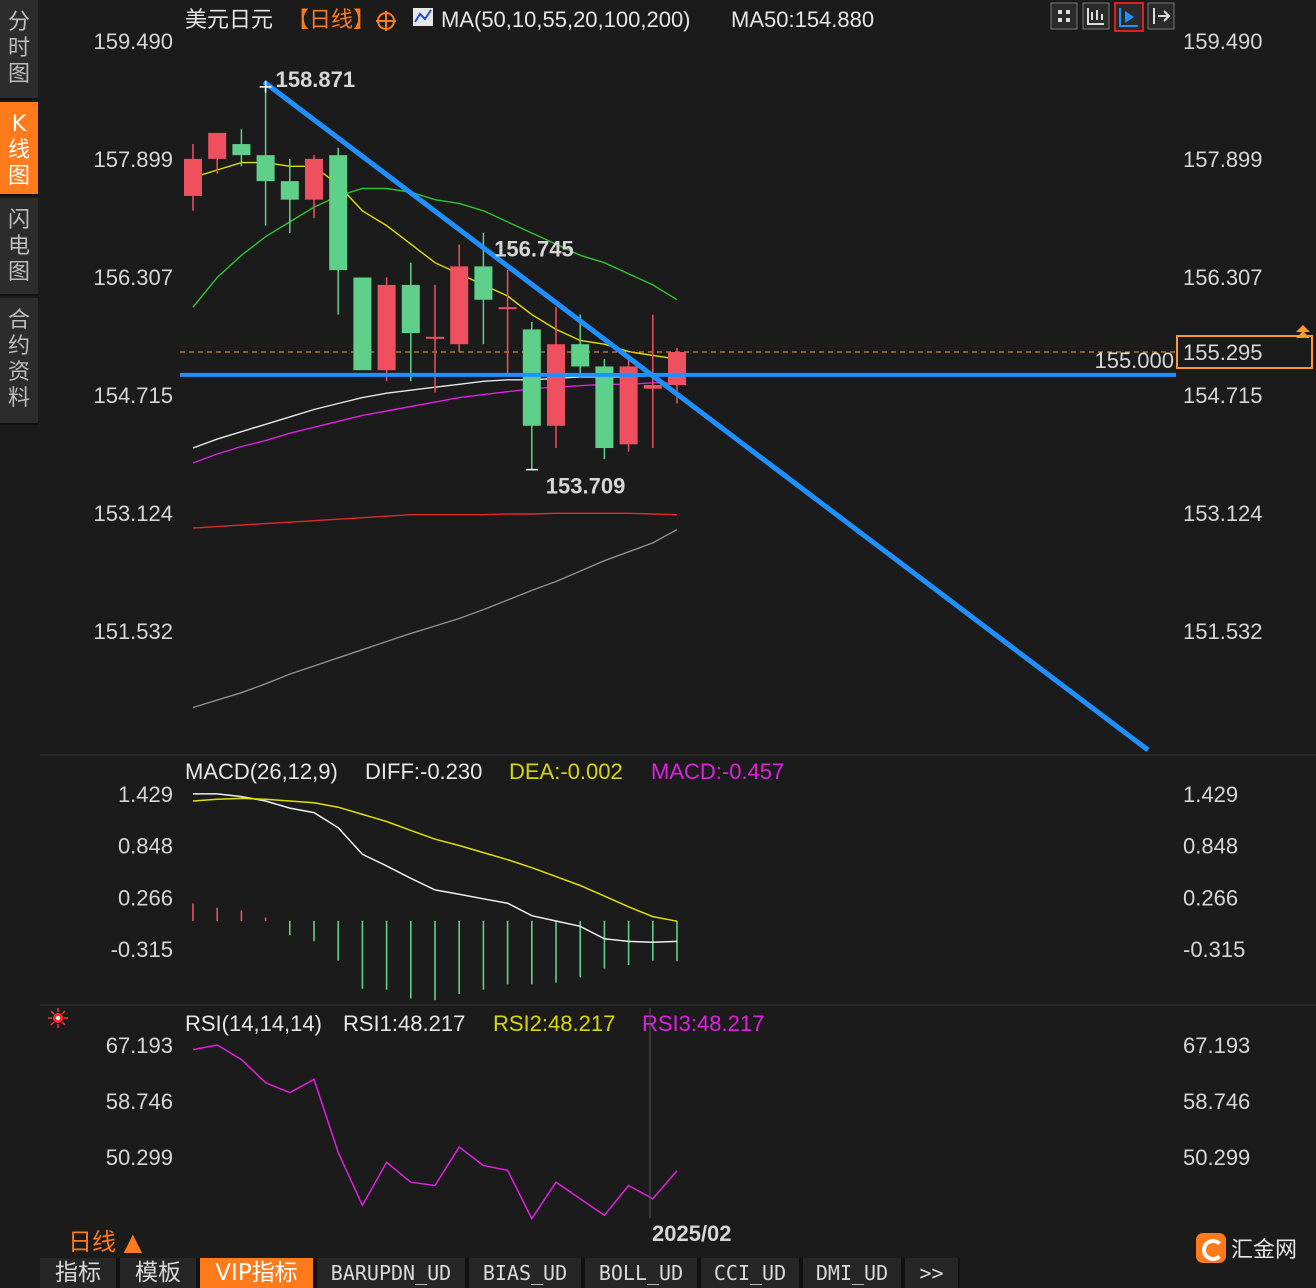 This screenshot has width=1316, height=1288. Describe the element at coordinates (133, 631) in the screenshot. I see `price-tick-left: 151.532` at that location.